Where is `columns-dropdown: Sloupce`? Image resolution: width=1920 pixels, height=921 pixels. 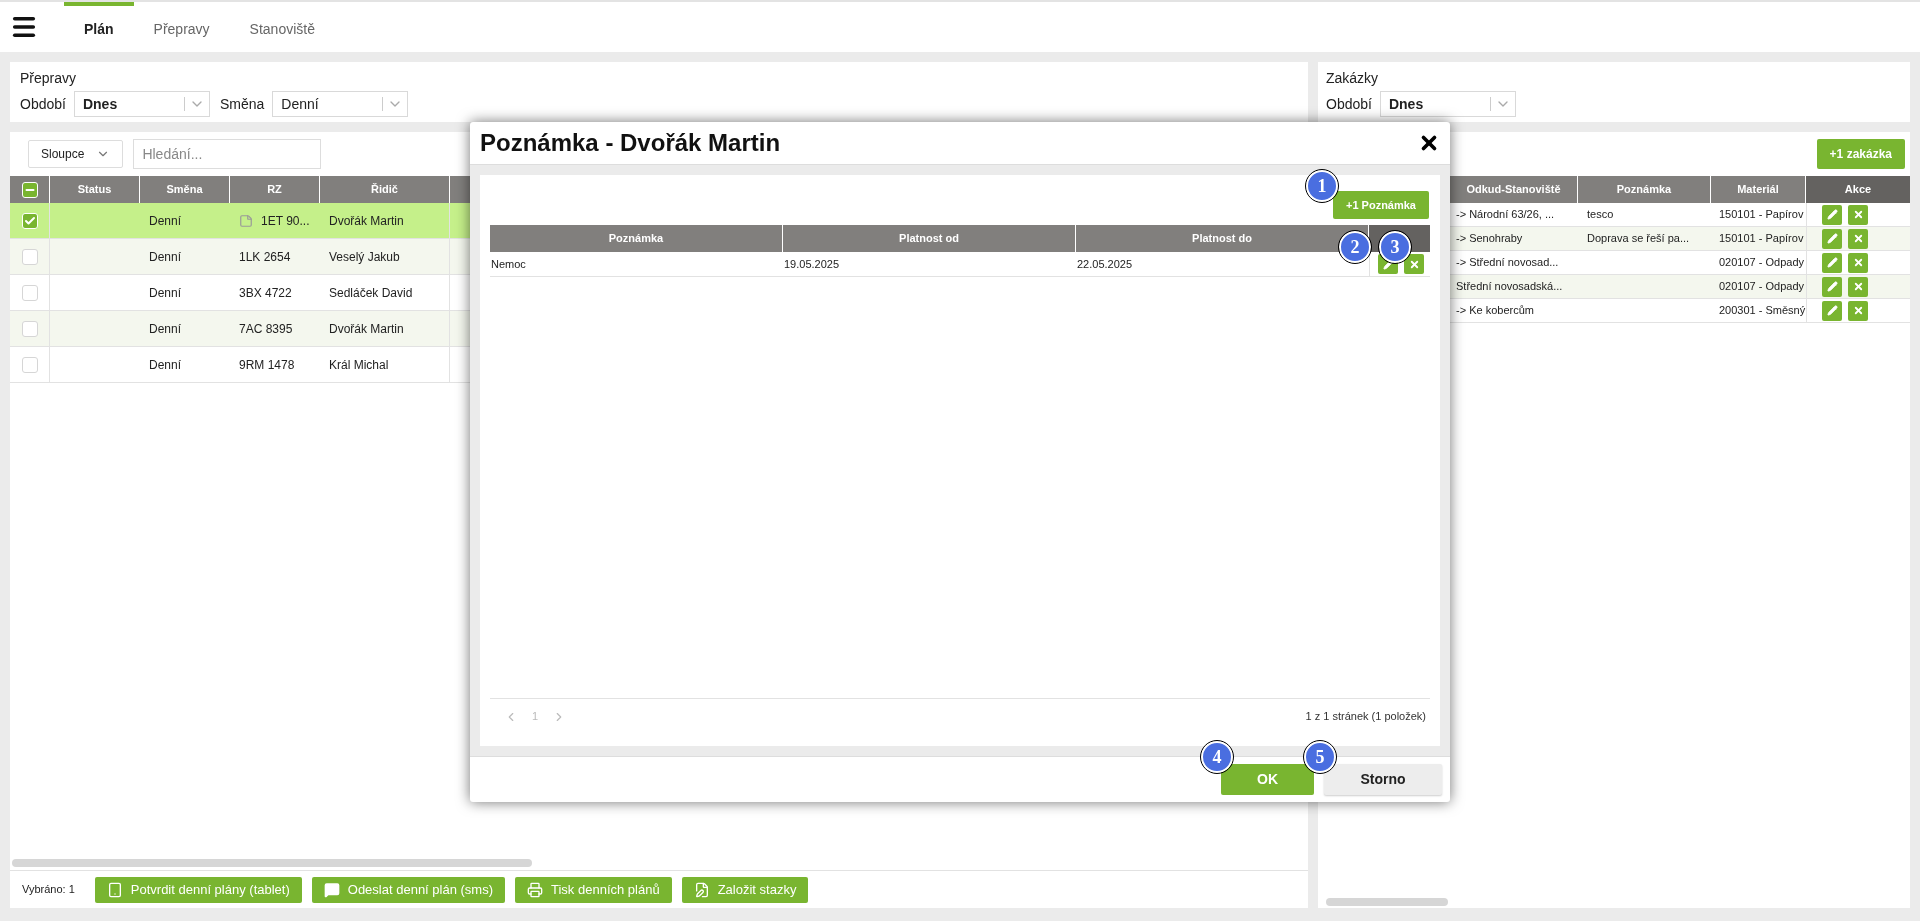 columns-dropdown: Sloupce is located at coordinates (76, 154).